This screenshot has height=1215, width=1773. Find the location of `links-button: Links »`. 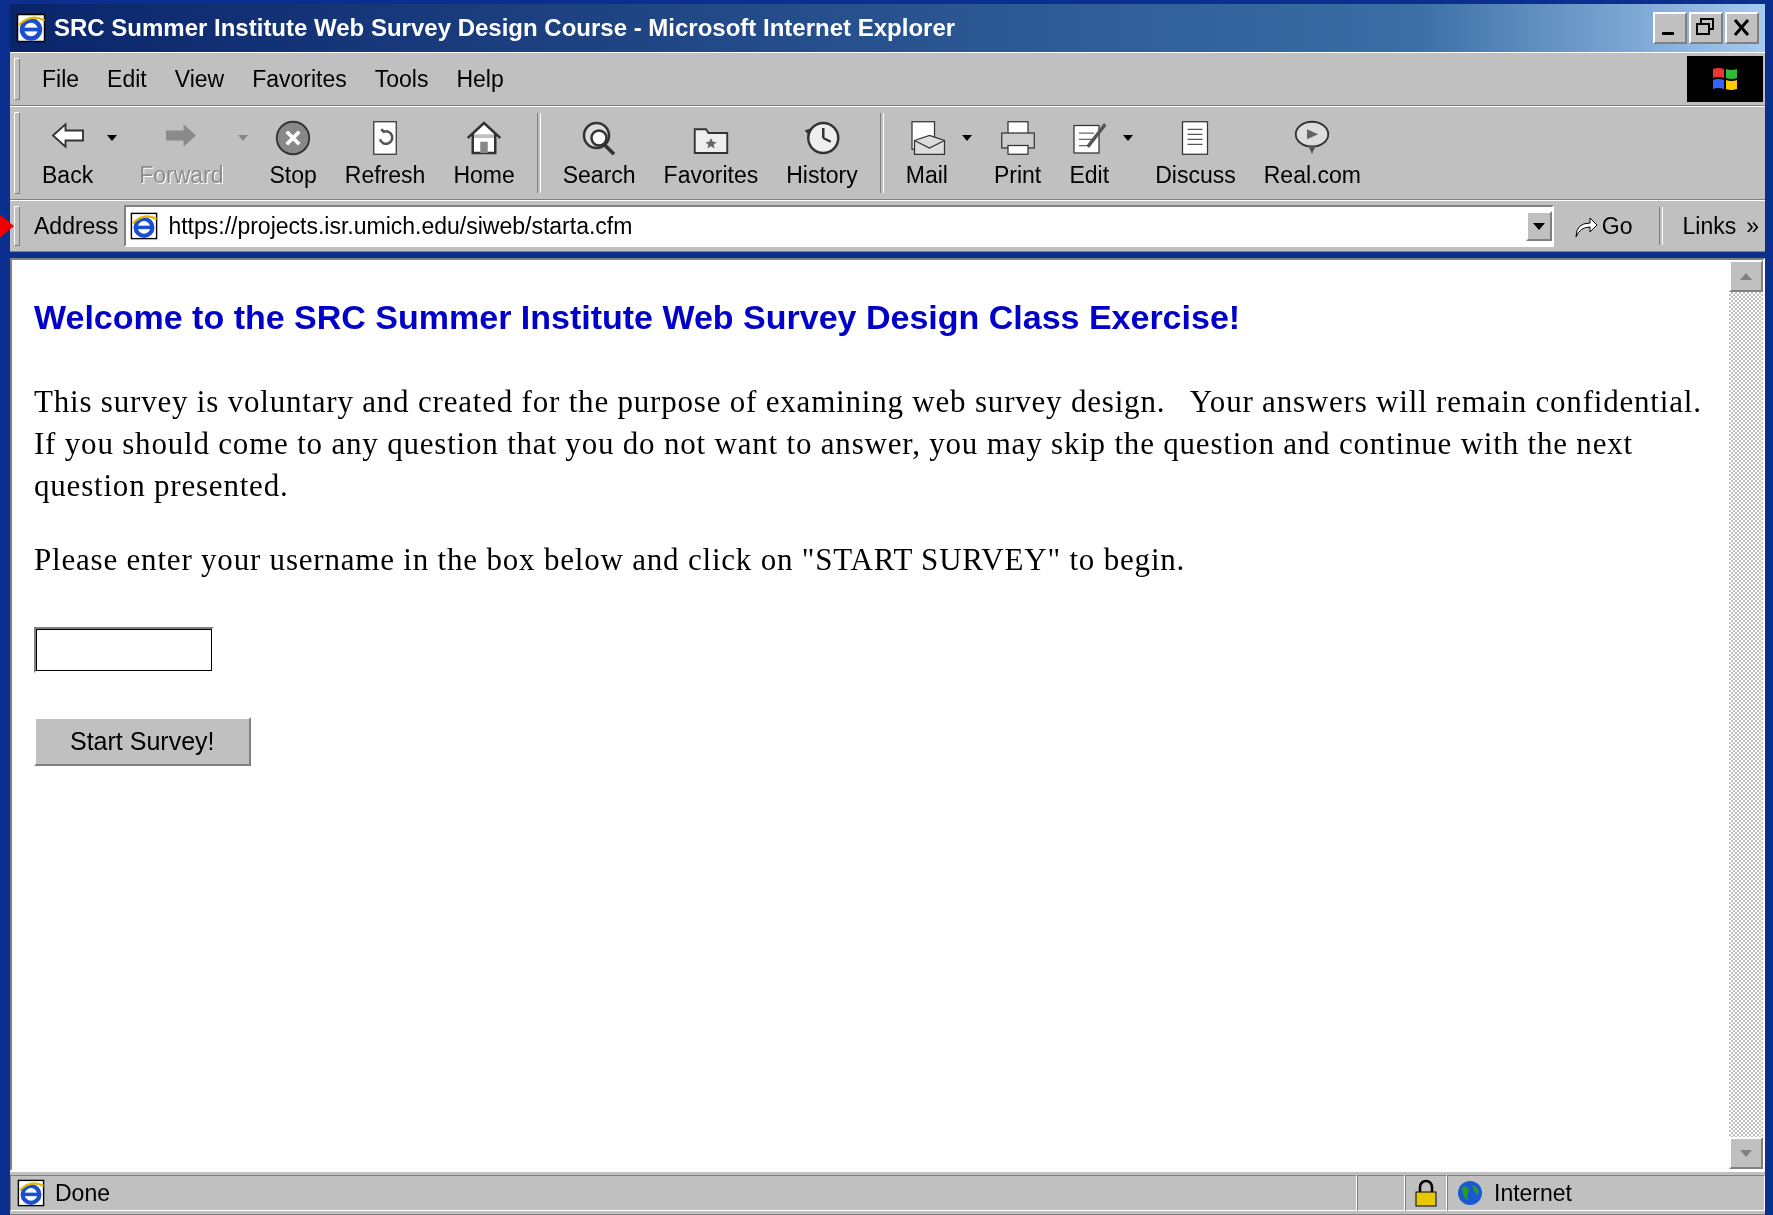

links-button: Links » is located at coordinates (1720, 226).